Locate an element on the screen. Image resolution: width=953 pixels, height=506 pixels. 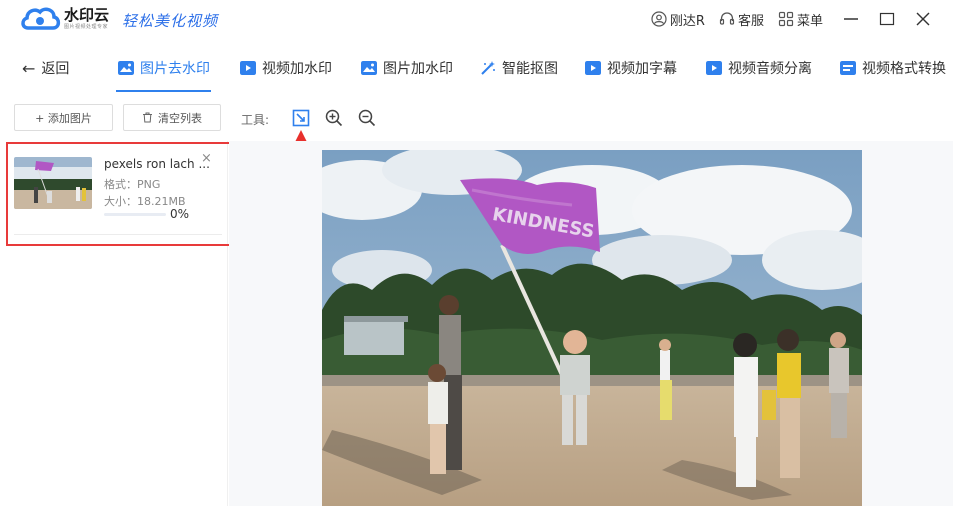
headset-icon is located at coordinates (727, 18).